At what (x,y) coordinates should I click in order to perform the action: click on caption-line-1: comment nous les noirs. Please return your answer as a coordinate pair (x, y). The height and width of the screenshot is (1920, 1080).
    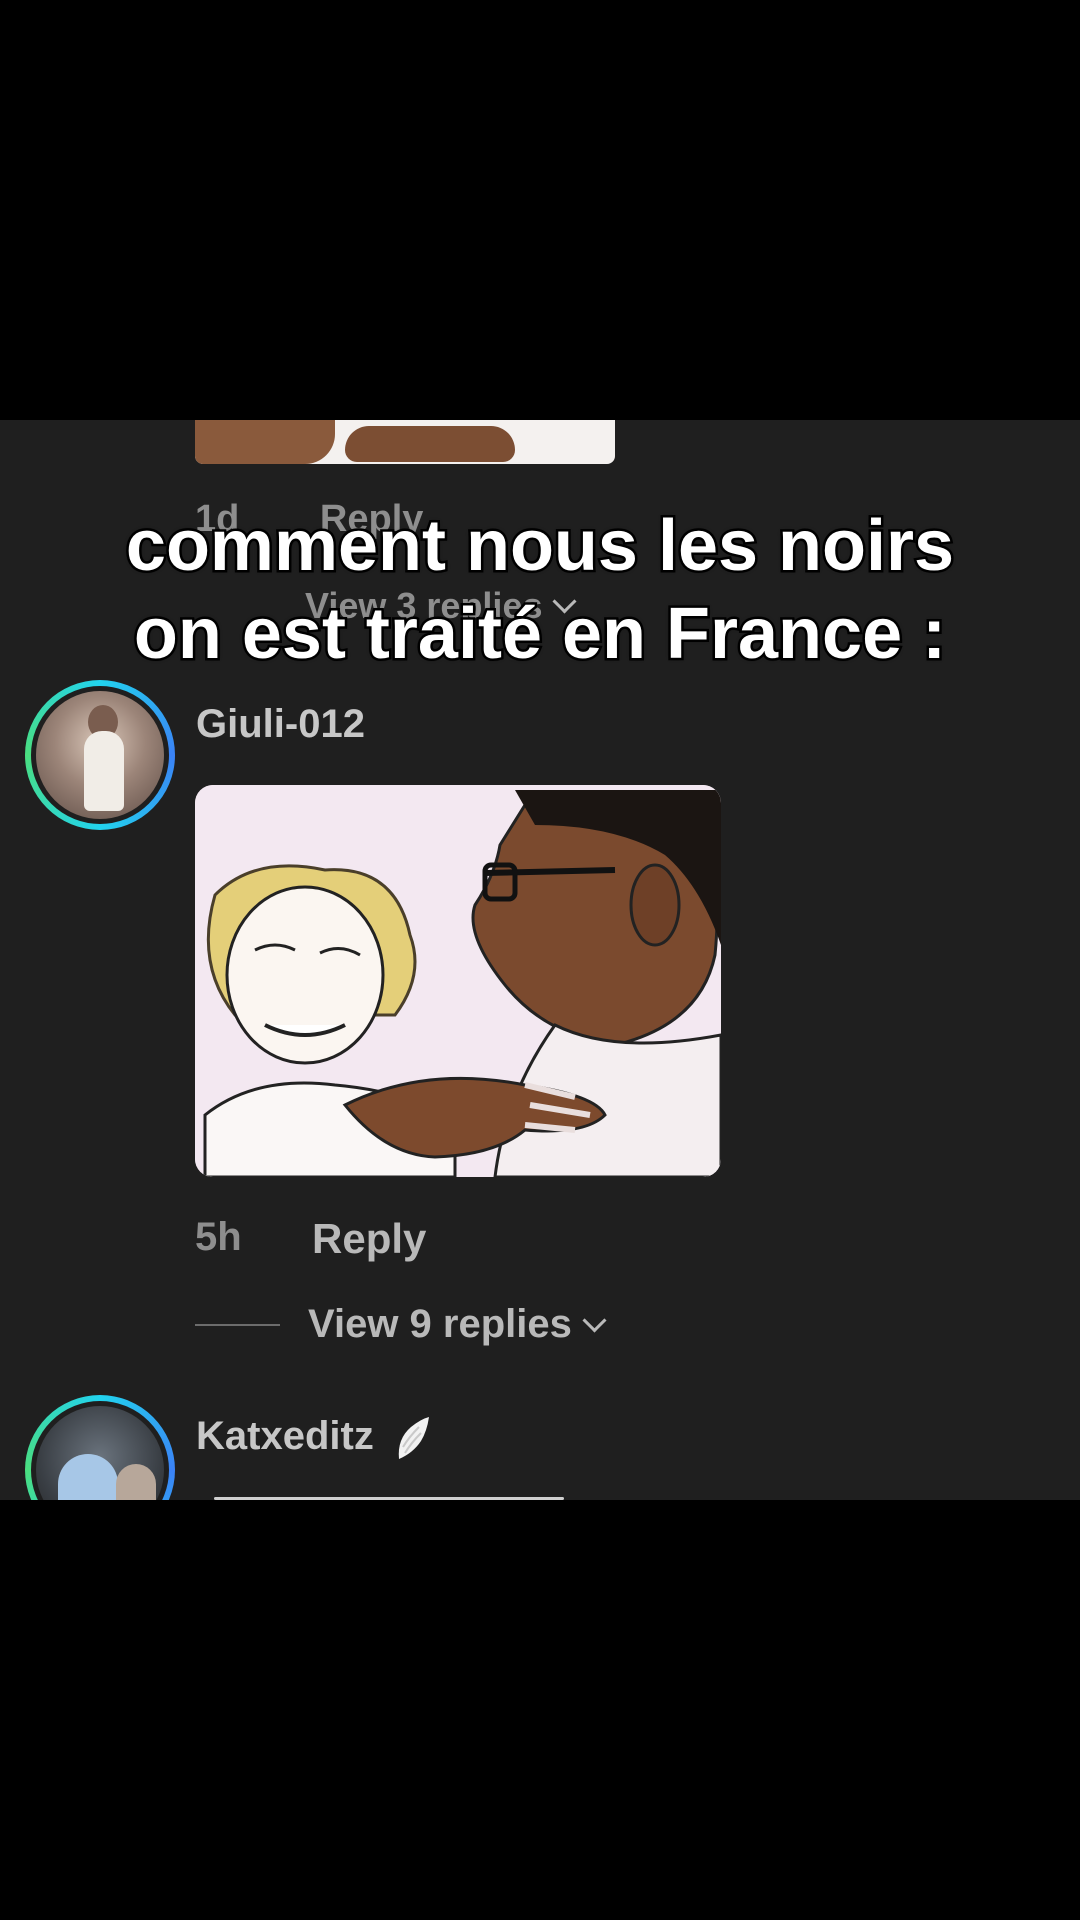
    Looking at the image, I should click on (539, 546).